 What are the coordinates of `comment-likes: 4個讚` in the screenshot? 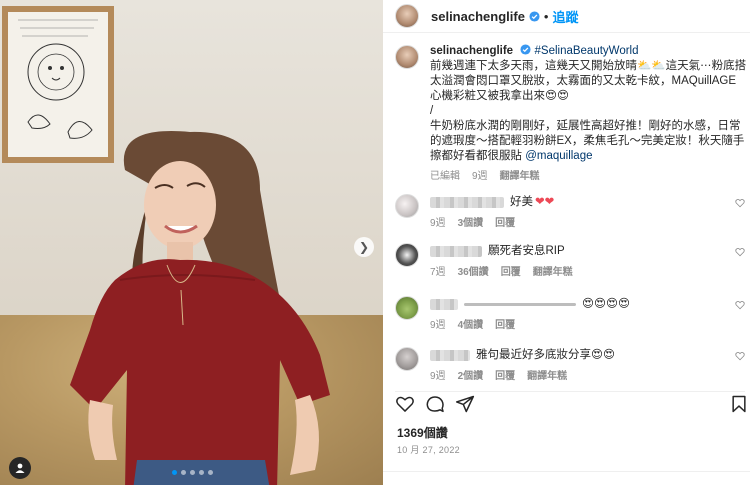 It's located at (471, 323).